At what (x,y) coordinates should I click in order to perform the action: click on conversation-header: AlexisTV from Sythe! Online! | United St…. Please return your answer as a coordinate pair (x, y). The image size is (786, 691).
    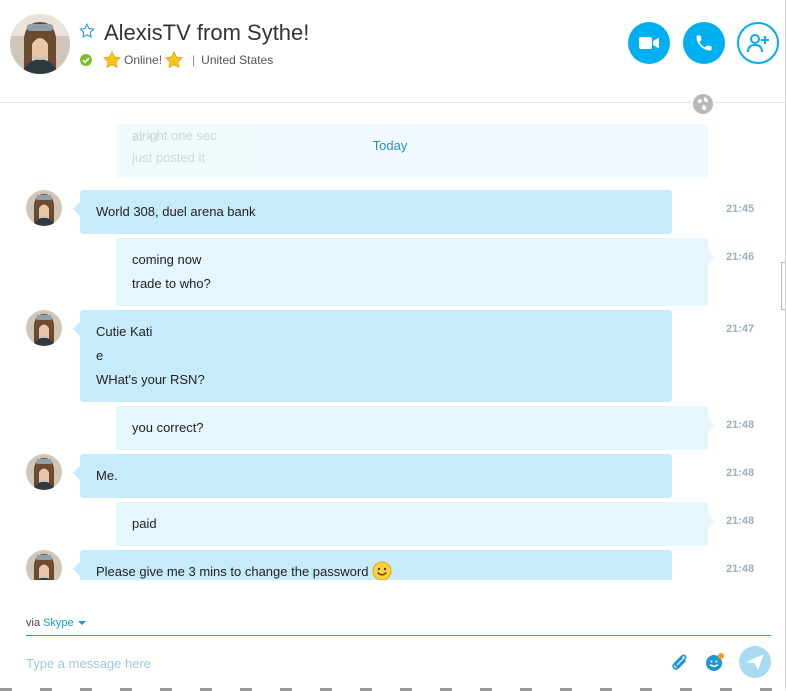
    Looking at the image, I should click on (393, 51).